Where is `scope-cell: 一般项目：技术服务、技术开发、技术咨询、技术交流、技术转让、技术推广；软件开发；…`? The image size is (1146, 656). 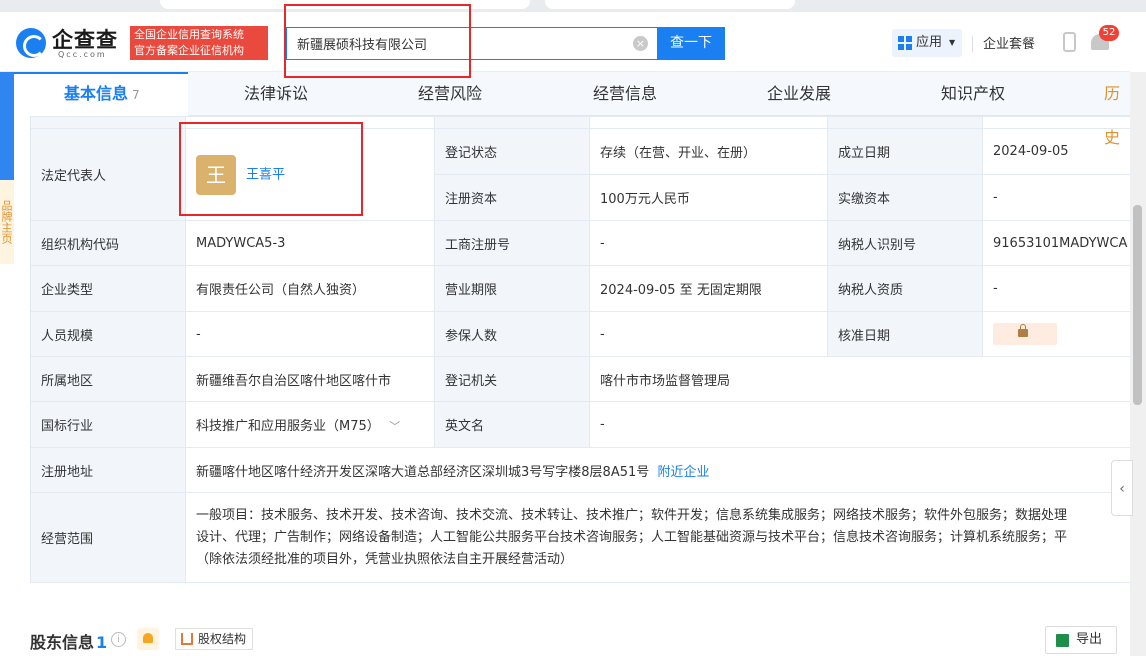
scope-cell: 一般项目：技术服务、技术开发、技术咨询、技术交流、技术转让、技术推广；软件开发；… is located at coordinates (661, 537).